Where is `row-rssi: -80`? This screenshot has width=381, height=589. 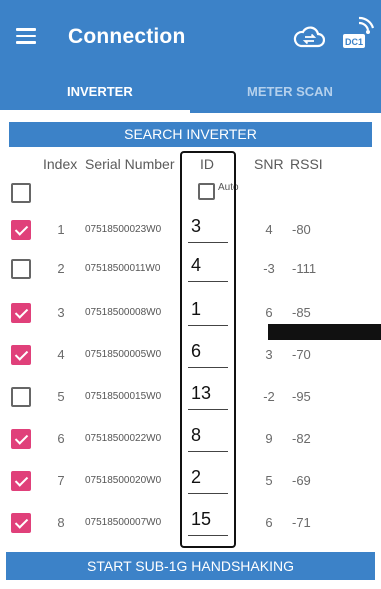
row-rssi: -80 is located at coordinates (301, 229).